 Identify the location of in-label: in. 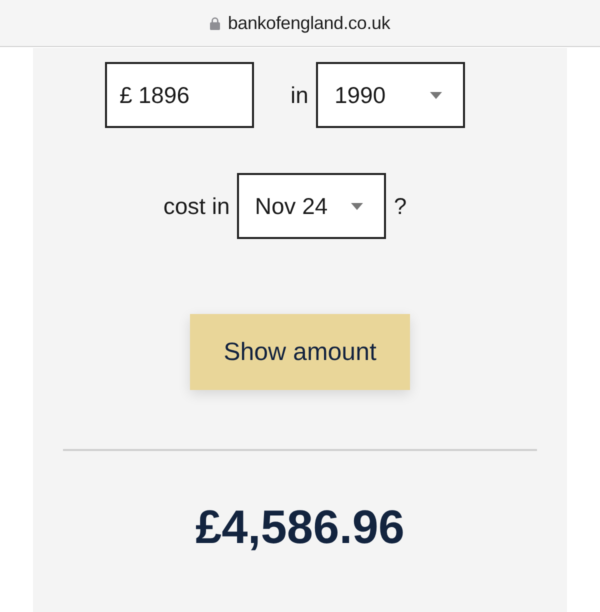
(299, 95).